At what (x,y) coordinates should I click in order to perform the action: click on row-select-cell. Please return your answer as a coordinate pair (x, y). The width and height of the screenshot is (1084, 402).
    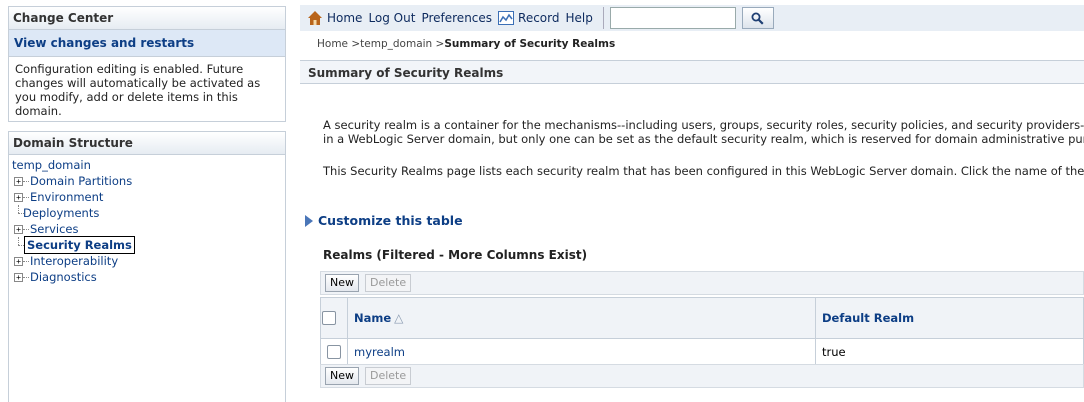
    Looking at the image, I should click on (334, 352).